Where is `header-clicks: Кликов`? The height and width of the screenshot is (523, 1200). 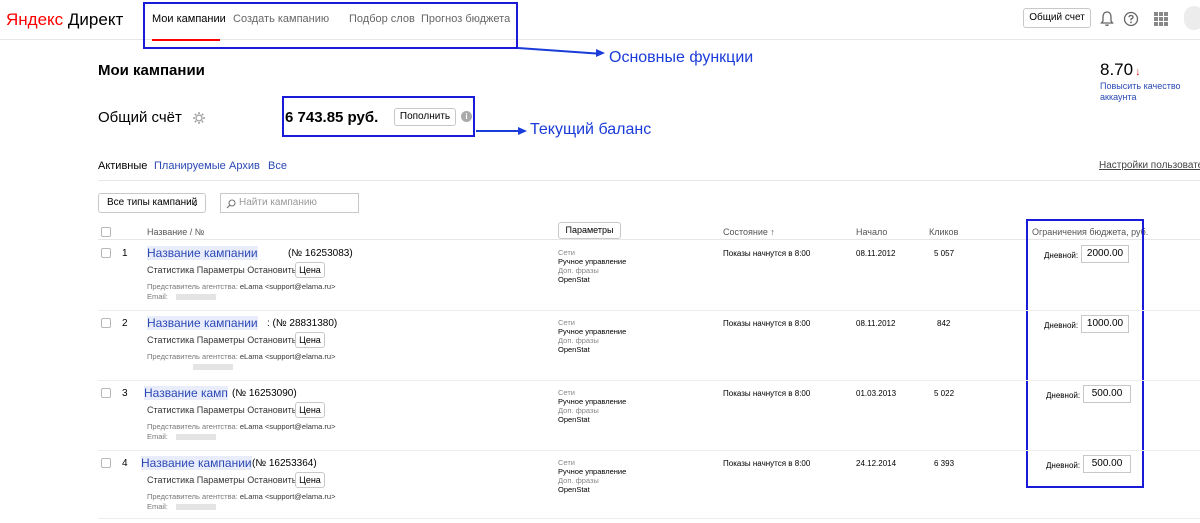
header-clicks: Кликов is located at coordinates (943, 232).